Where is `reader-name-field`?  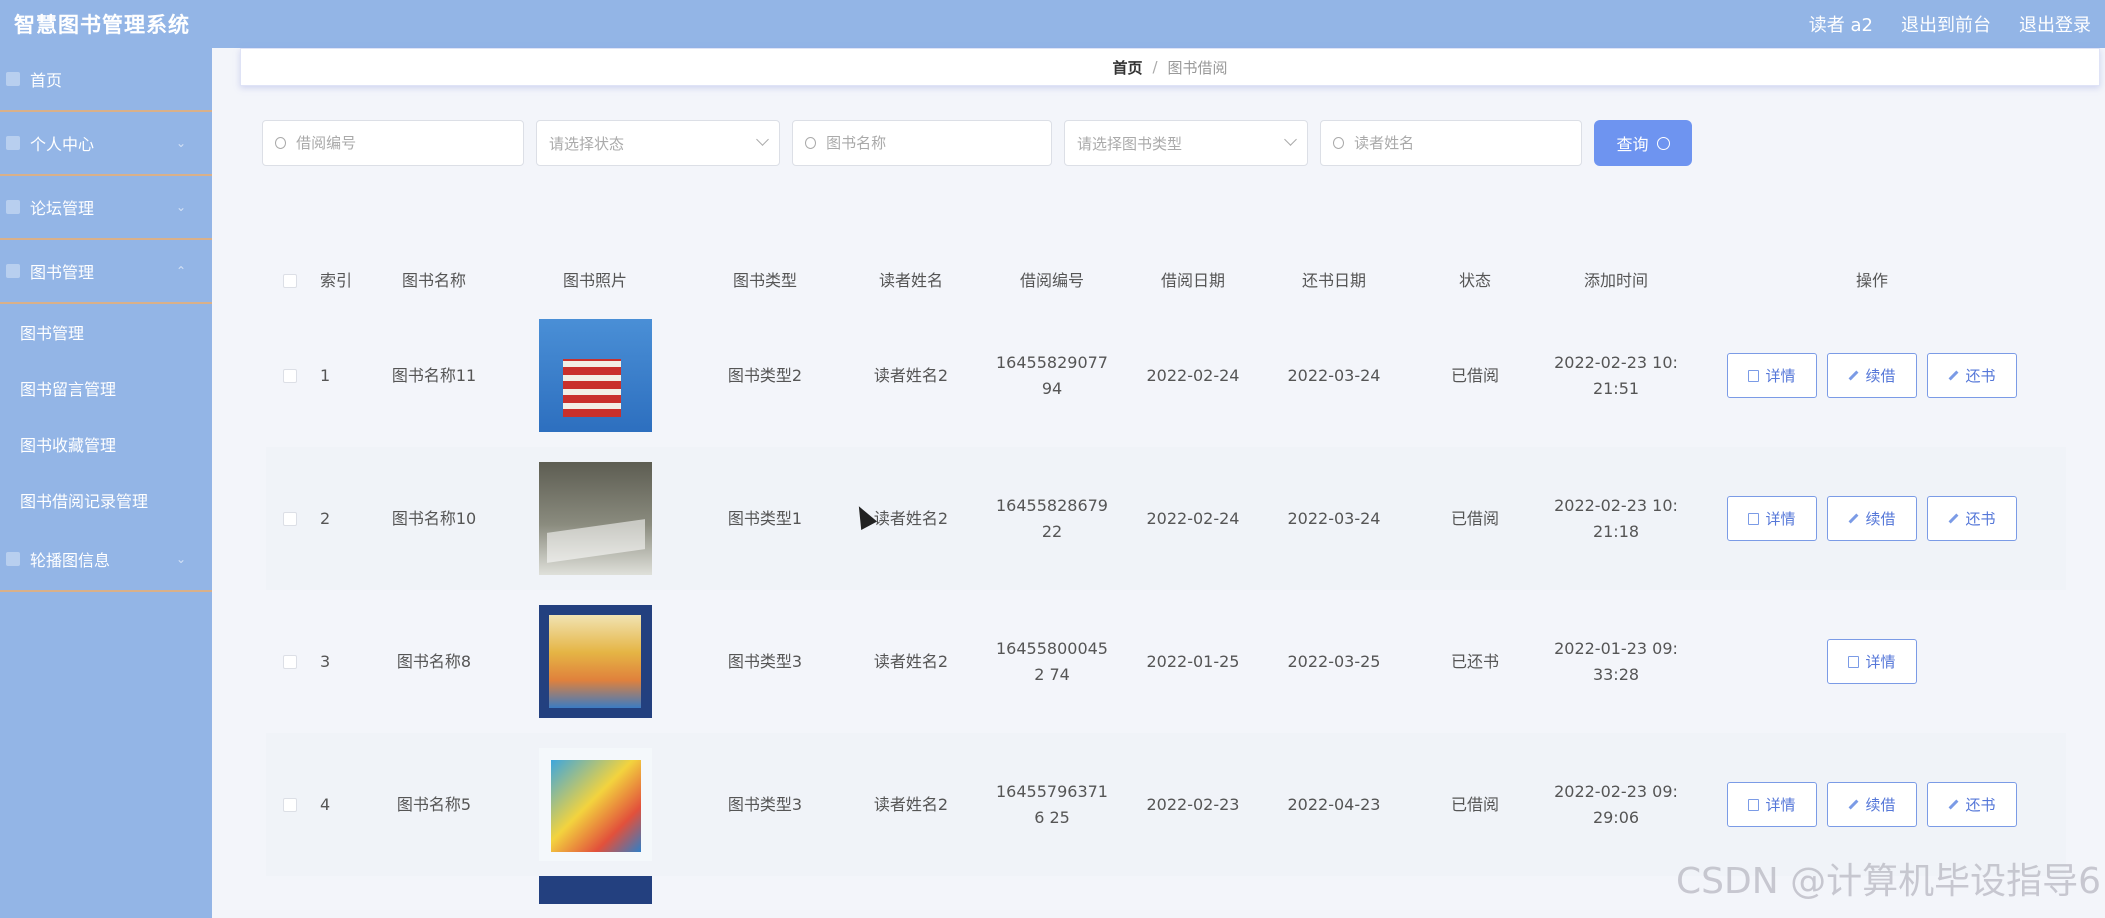 reader-name-field is located at coordinates (1451, 143).